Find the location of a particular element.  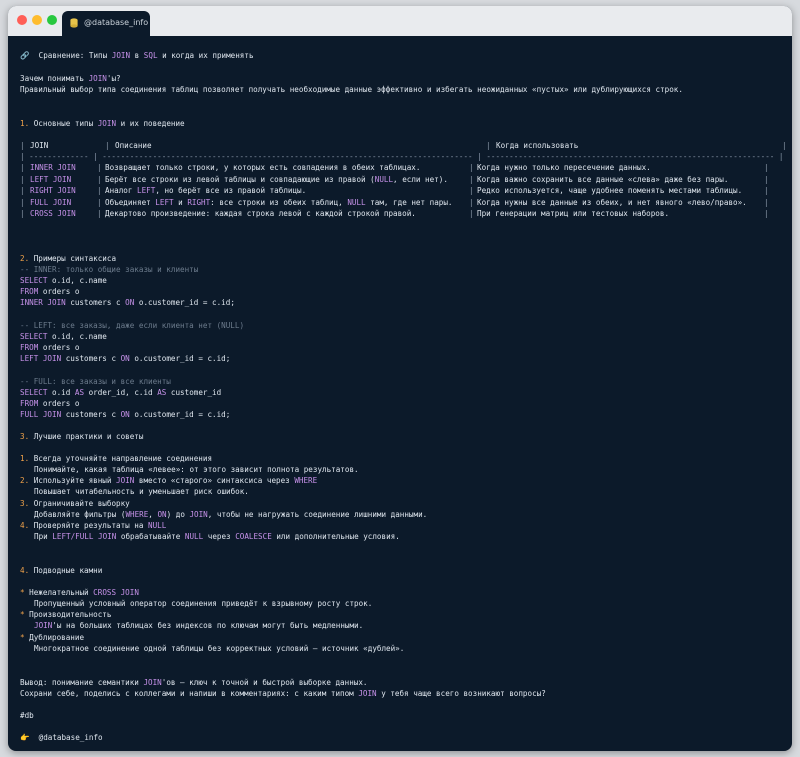

pitfall-title: * Нежелательный CROSS JOIN is located at coordinates (79, 593).